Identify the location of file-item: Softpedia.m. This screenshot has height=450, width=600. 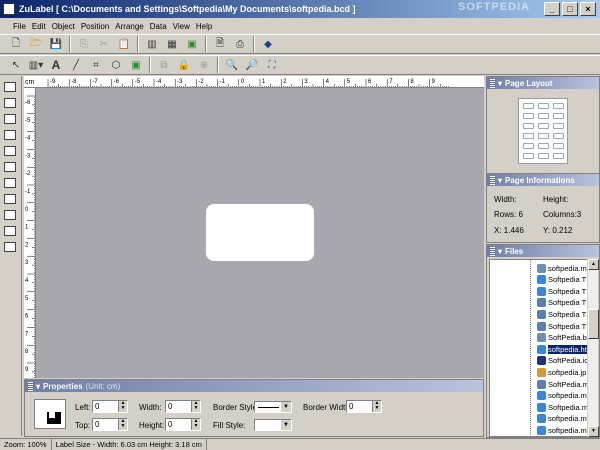
(562, 407).